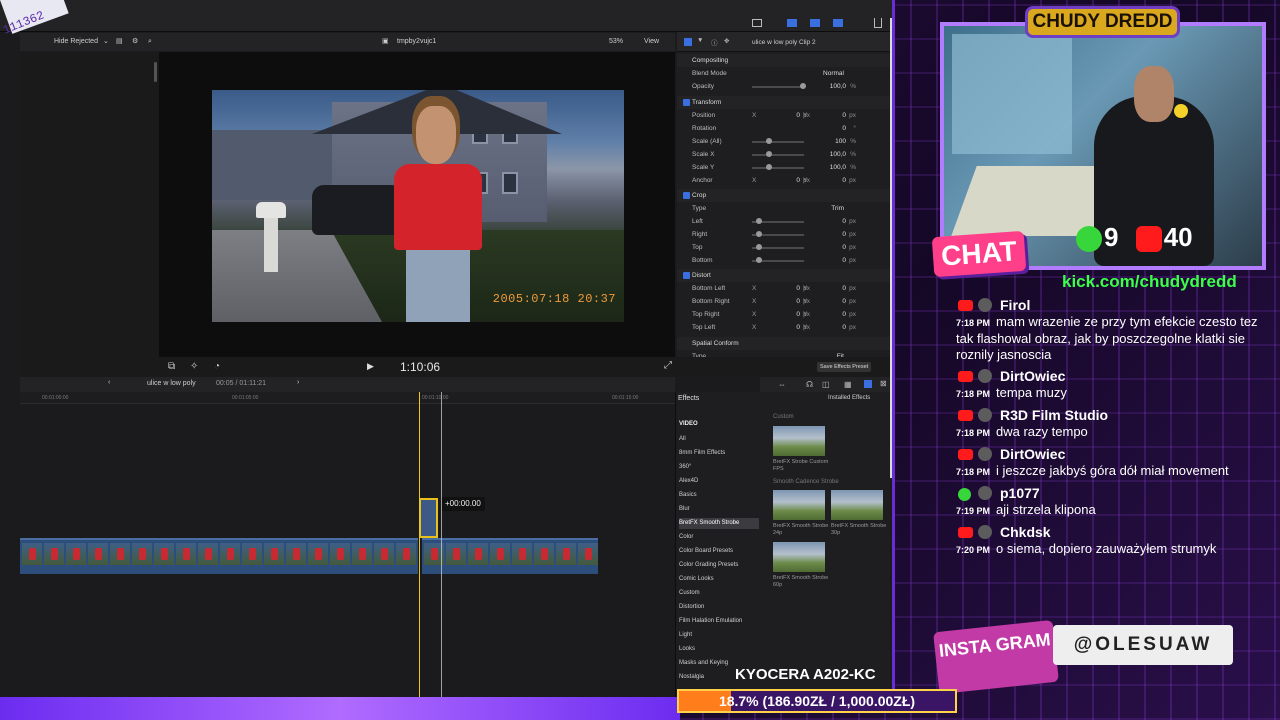  Describe the element at coordinates (217, 366) in the screenshot. I see `speed-tool-icon: ◔` at that location.